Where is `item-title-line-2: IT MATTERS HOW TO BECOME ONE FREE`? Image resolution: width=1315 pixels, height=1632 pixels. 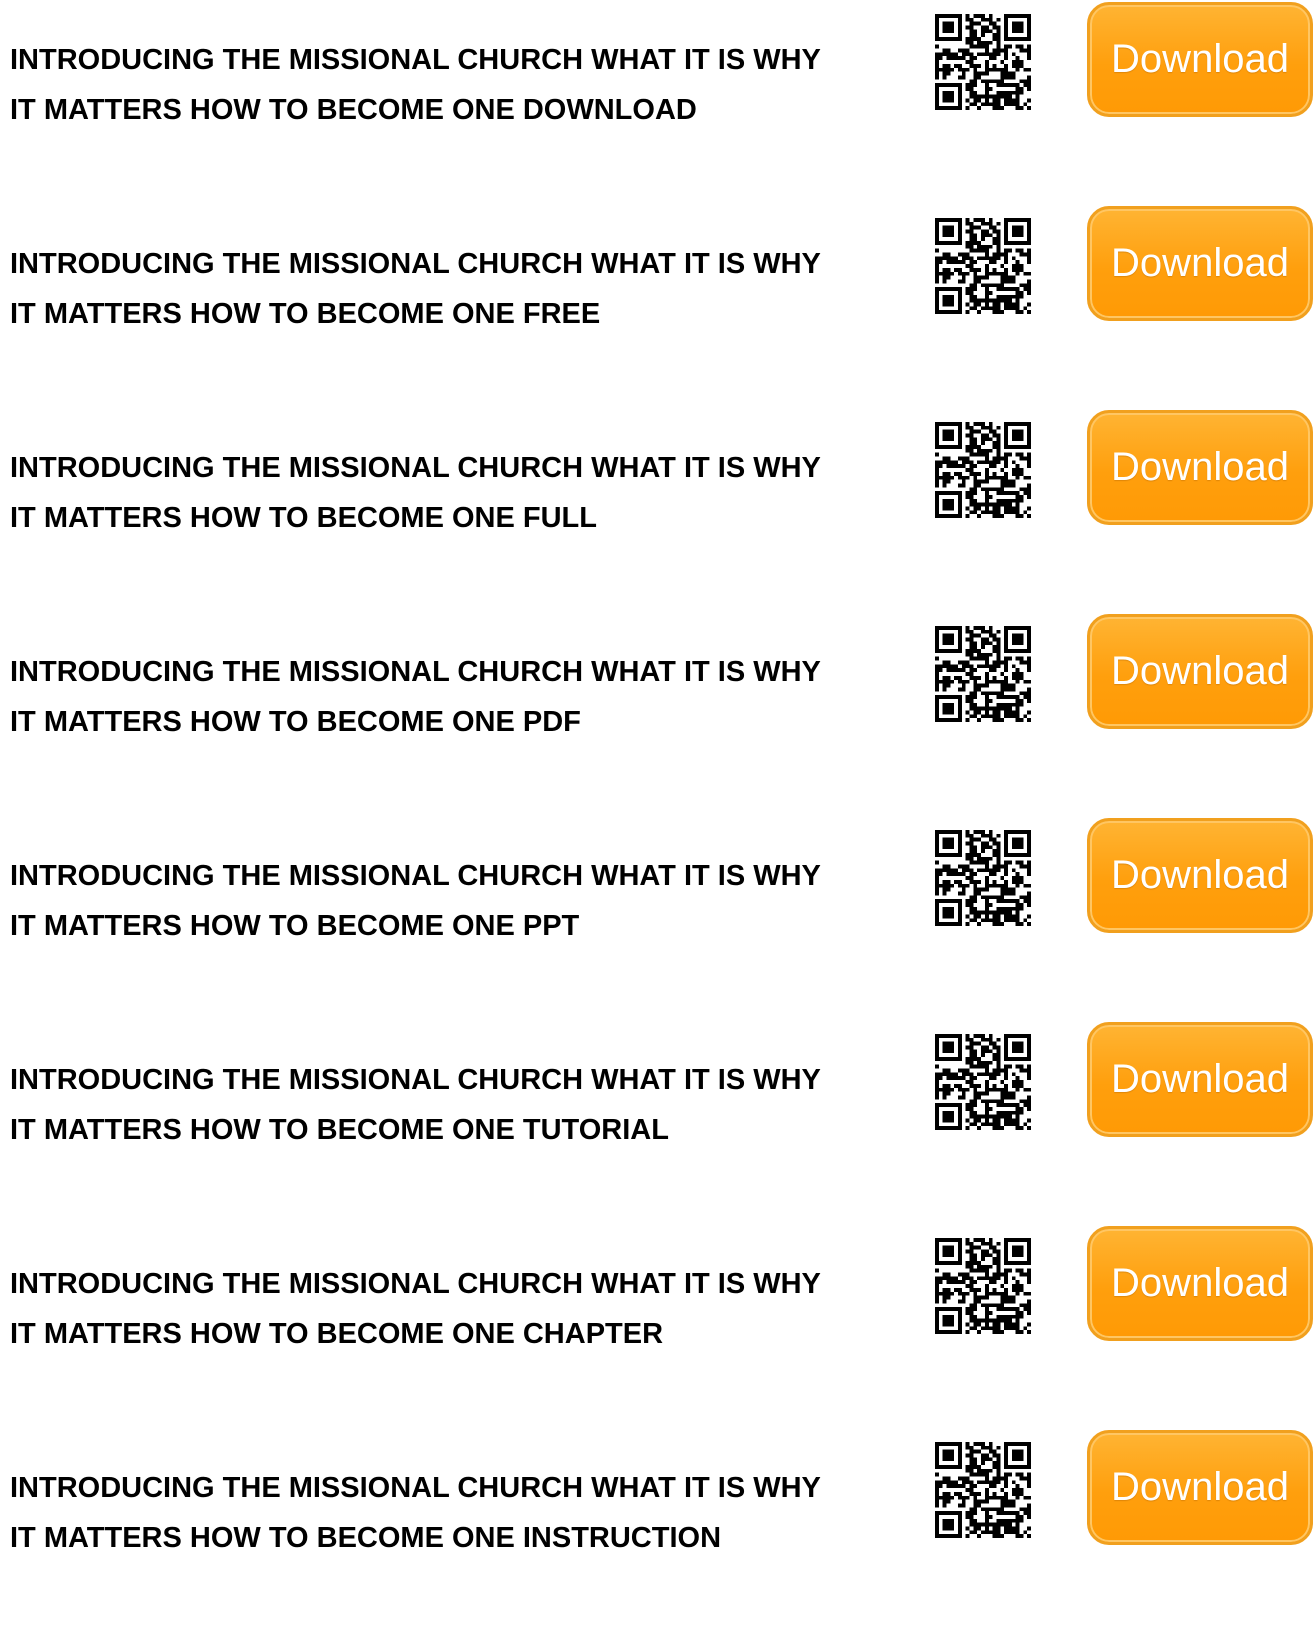 item-title-line-2: IT MATTERS HOW TO BECOME ONE FREE is located at coordinates (305, 314).